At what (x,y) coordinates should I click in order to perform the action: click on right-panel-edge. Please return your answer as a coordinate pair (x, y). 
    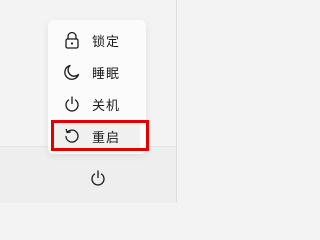
    Looking at the image, I should click on (176, 101).